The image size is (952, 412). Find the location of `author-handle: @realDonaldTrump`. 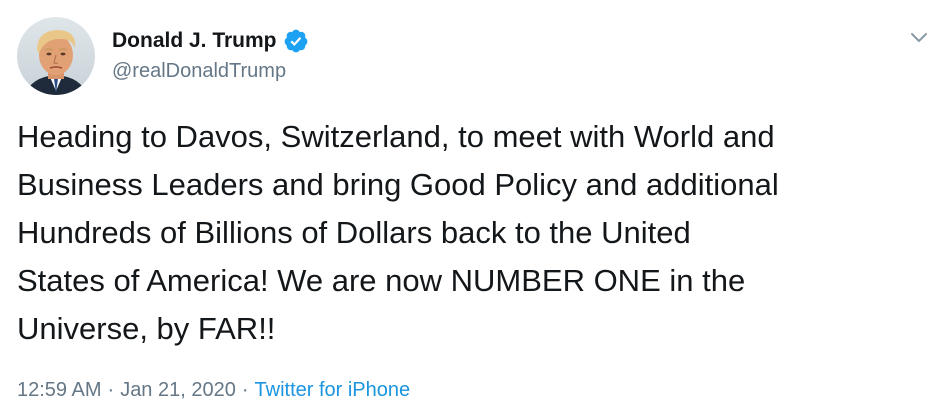

author-handle: @realDonaldTrump is located at coordinates (199, 71).